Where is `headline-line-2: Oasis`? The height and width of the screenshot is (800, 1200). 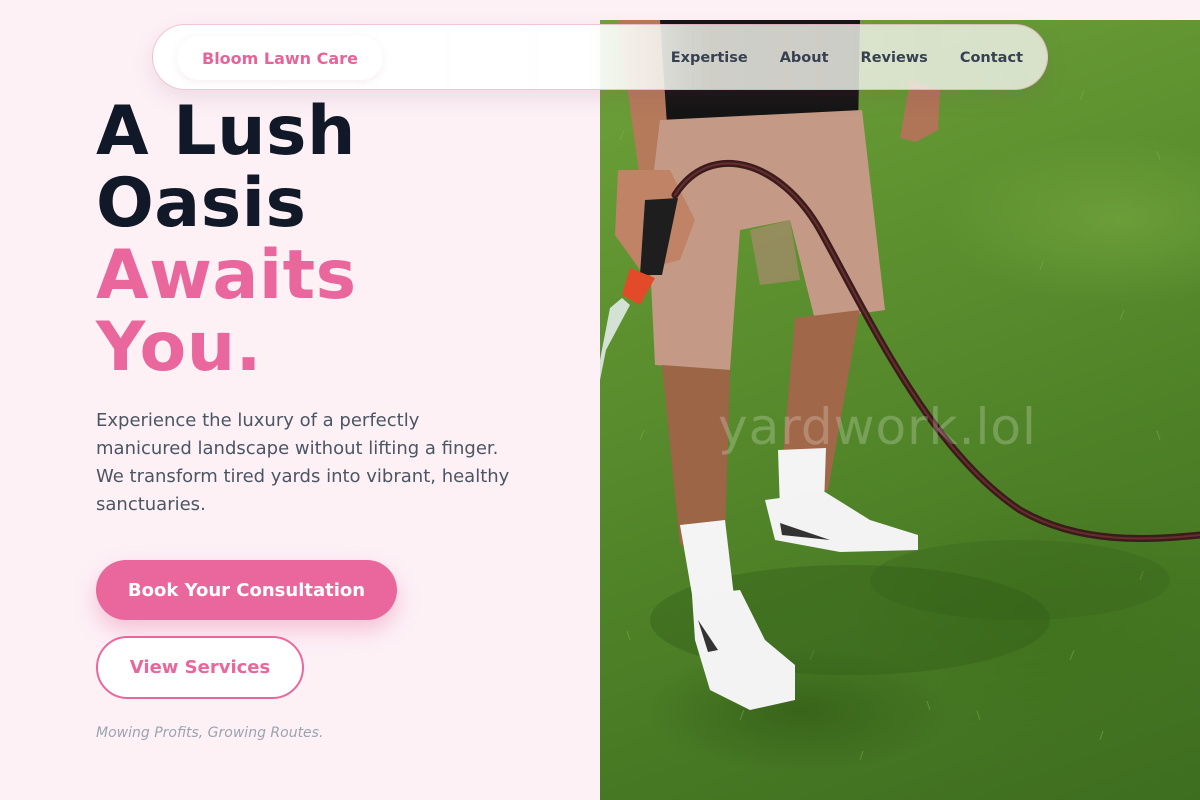
headline-line-2: Oasis is located at coordinates (201, 203).